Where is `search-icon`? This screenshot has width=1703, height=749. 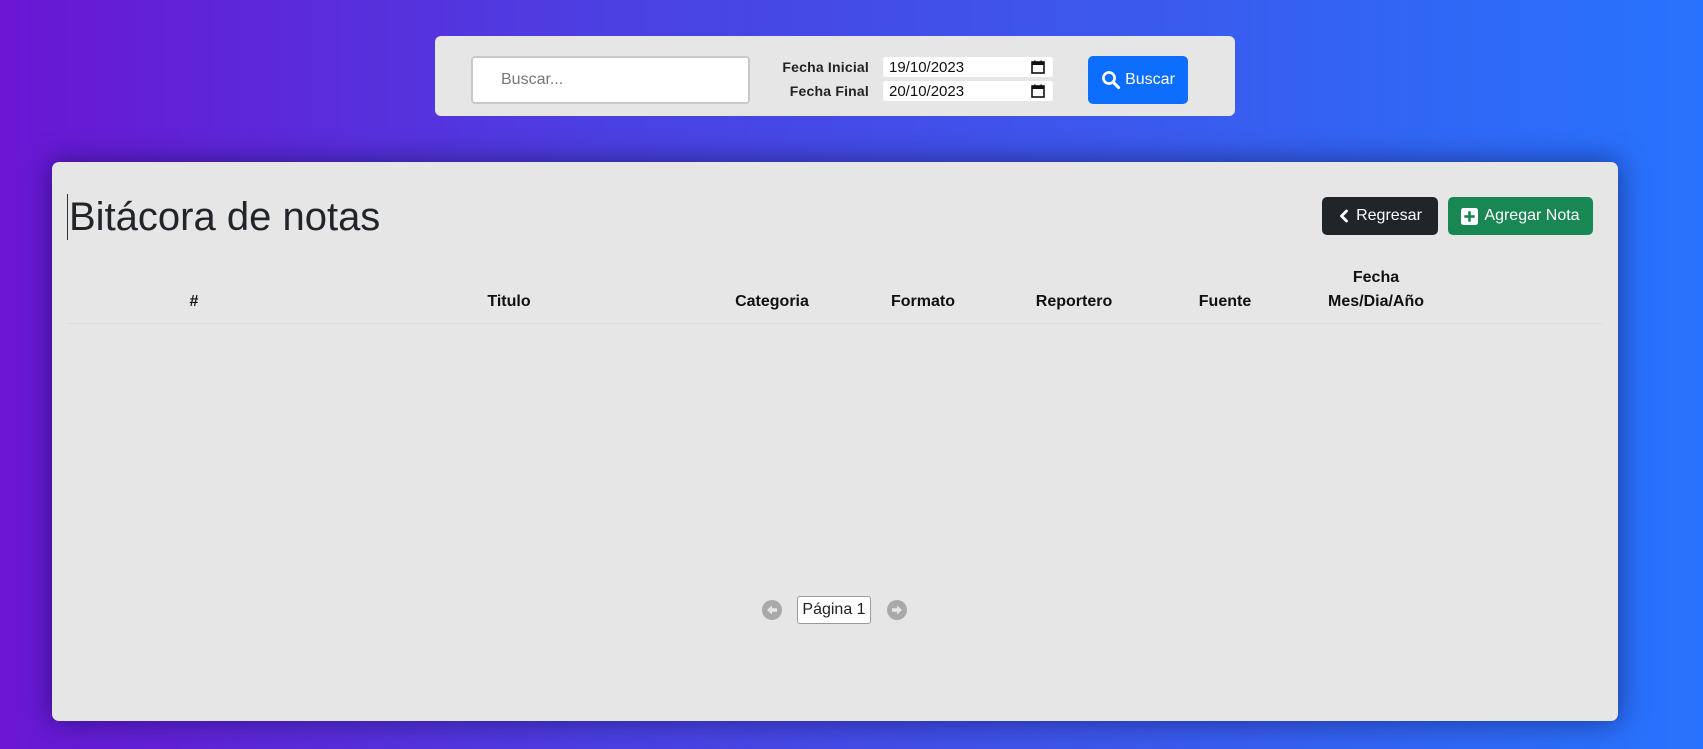
search-icon is located at coordinates (1111, 80).